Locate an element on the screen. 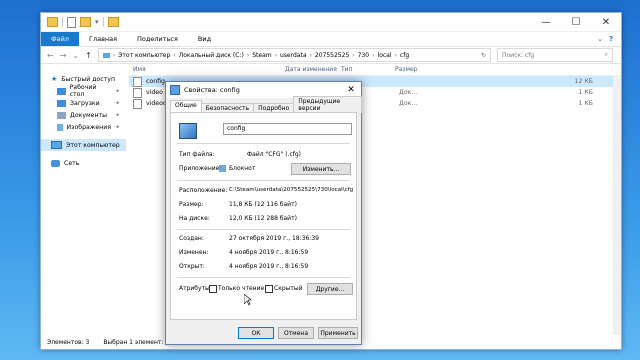 This screenshot has height=360, width=640. new-folder-quick-icon is located at coordinates (85, 22).